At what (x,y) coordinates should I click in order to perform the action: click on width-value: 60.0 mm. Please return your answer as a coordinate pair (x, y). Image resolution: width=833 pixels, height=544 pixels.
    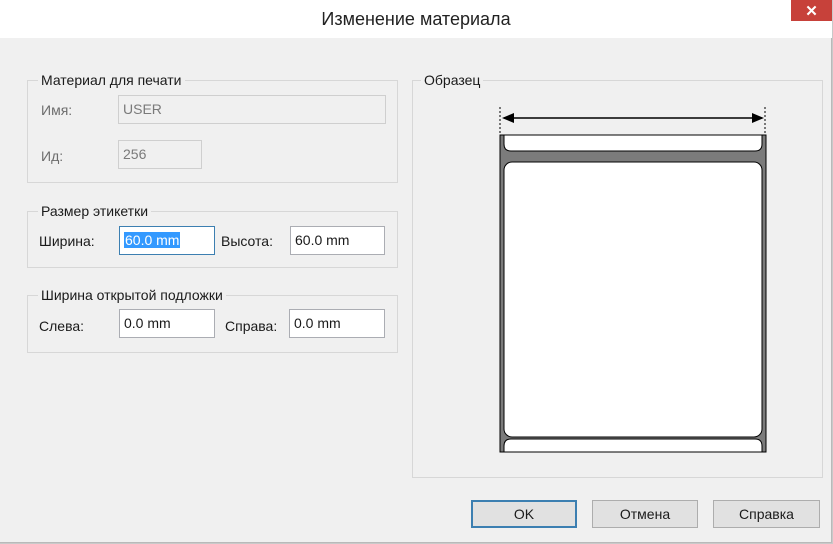
    Looking at the image, I should click on (152, 240).